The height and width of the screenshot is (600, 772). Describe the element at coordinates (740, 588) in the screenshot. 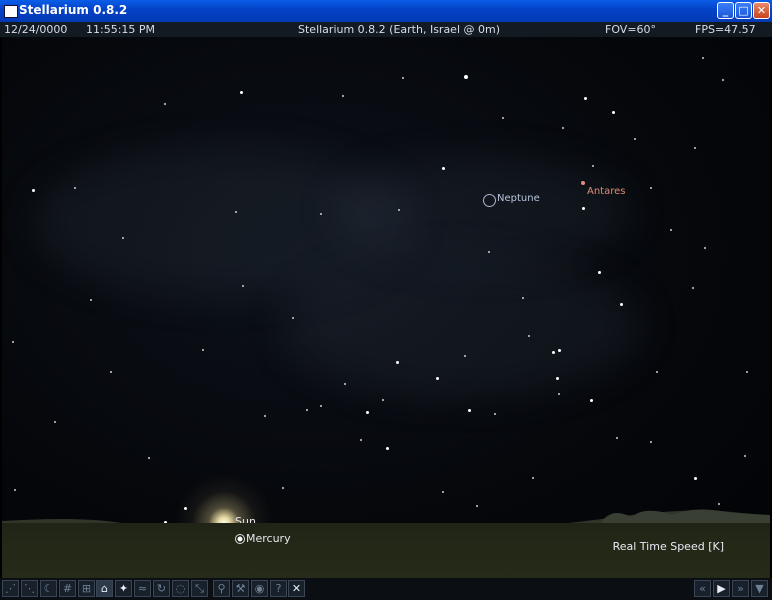

I see `fast-forward-icon: »` at that location.